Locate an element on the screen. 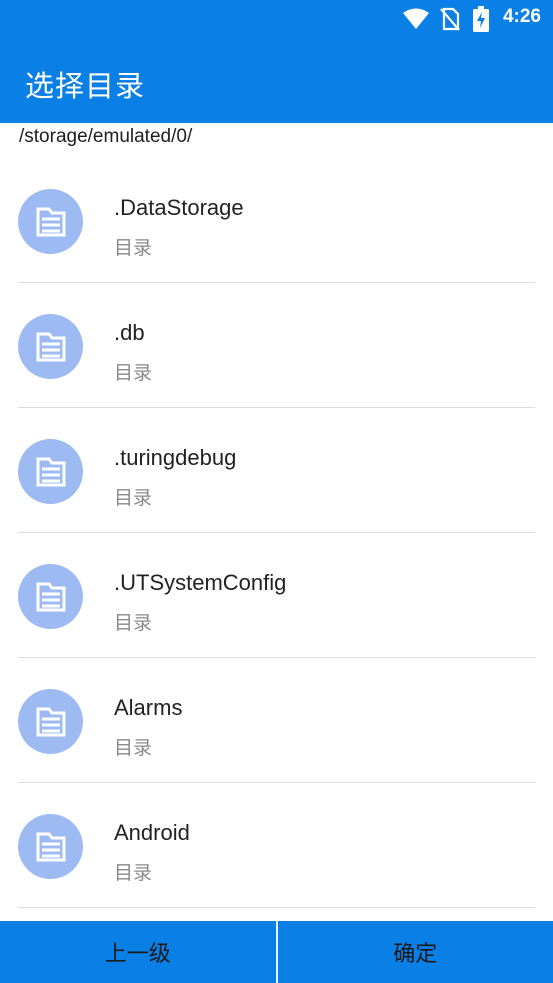 This screenshot has width=553, height=983. list-item: .UTSystemConfig 目录 is located at coordinates (276, 595).